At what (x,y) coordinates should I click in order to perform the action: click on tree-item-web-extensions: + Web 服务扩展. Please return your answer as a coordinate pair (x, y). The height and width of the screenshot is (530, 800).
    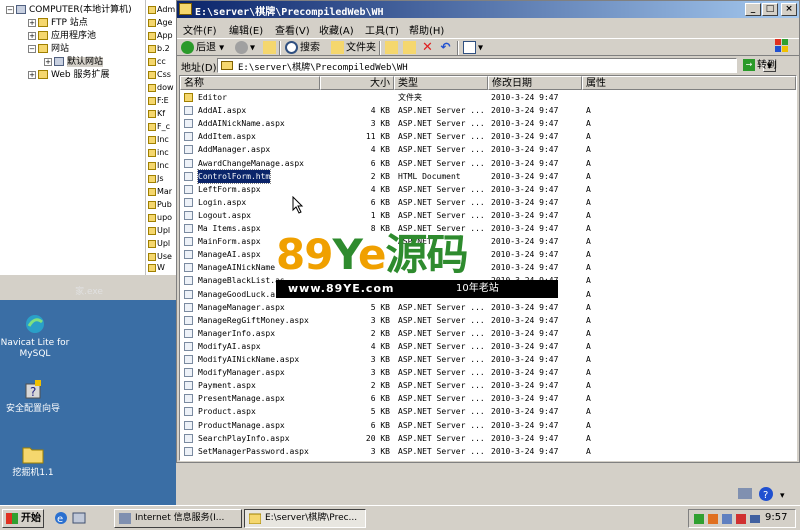
    Looking at the image, I should click on (68, 75).